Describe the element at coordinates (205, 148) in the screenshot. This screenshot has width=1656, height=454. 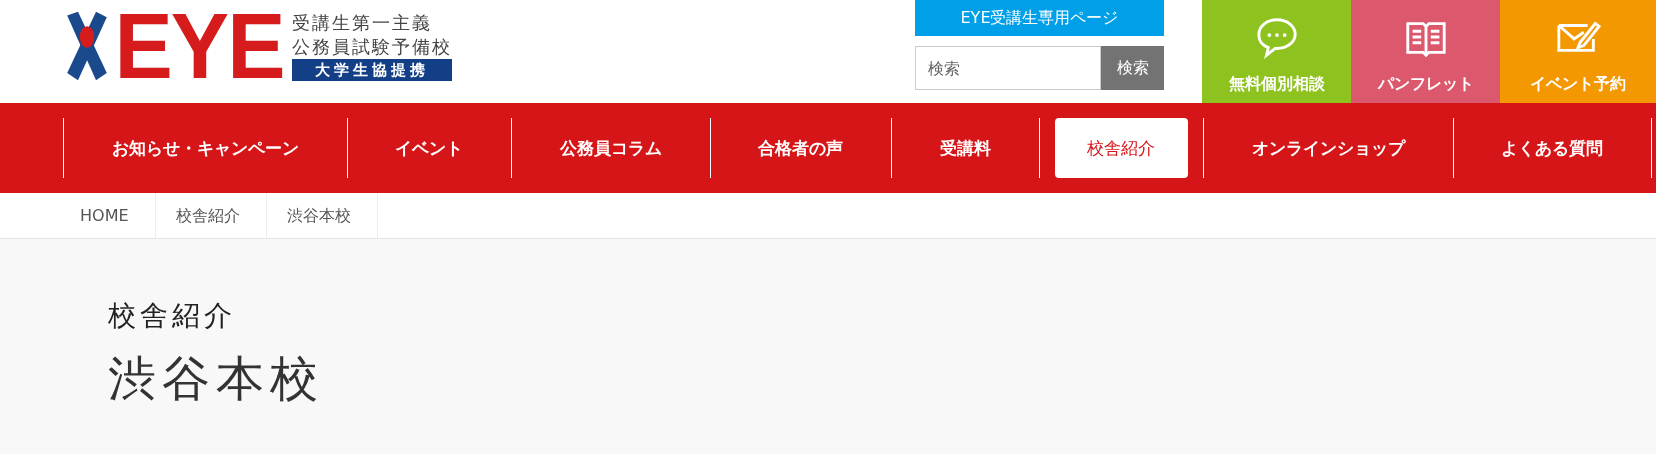
I see `nav-tab: お知らせ・キャンペーン` at that location.